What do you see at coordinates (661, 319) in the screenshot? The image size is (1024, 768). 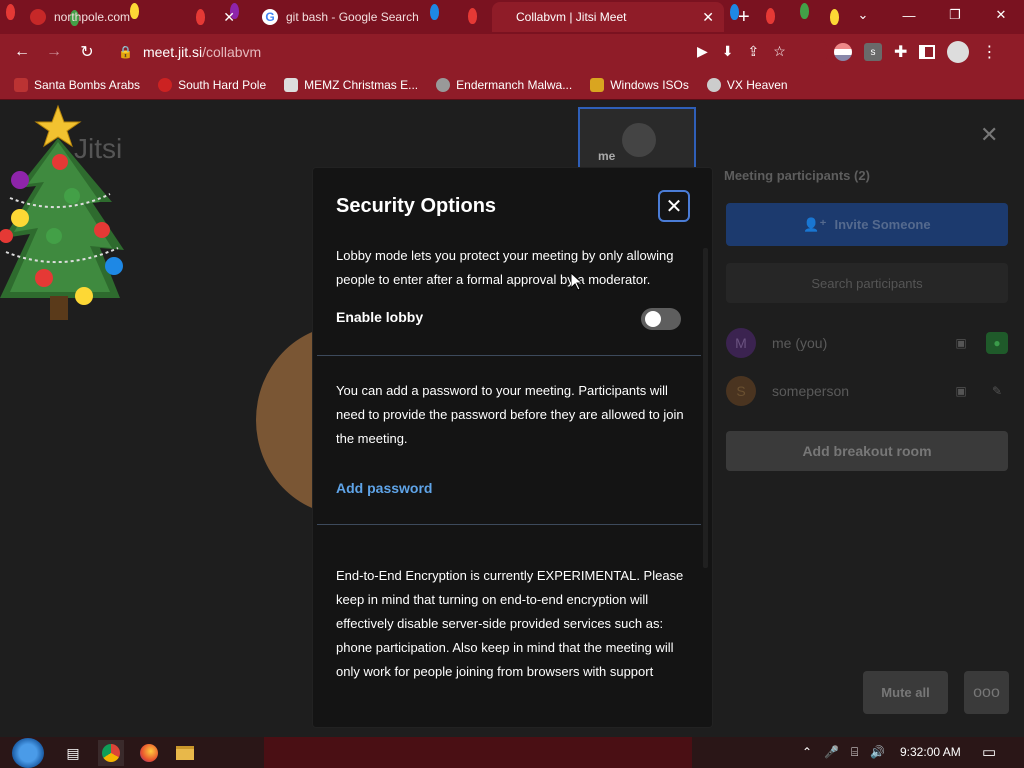 I see `enable-lobby-toggle` at bounding box center [661, 319].